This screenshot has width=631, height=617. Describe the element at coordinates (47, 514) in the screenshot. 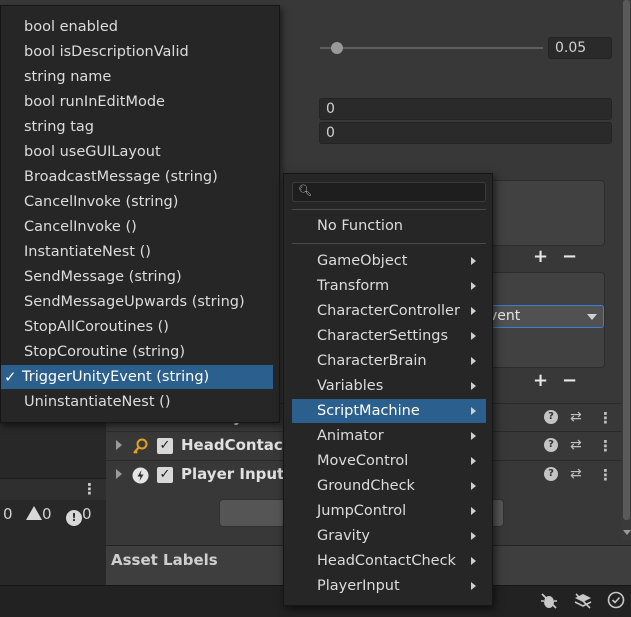

I see `warning-count: 0` at that location.